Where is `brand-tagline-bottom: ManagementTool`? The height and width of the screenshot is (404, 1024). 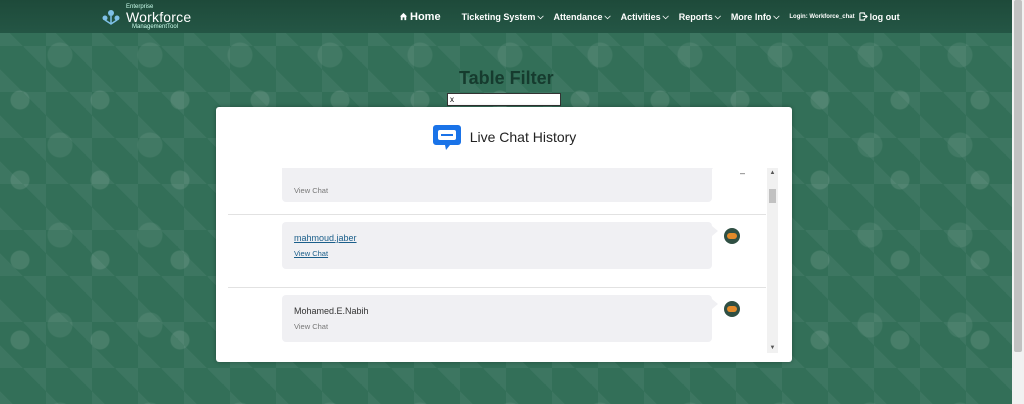
brand-tagline-bottom: ManagementTool is located at coordinates (155, 27).